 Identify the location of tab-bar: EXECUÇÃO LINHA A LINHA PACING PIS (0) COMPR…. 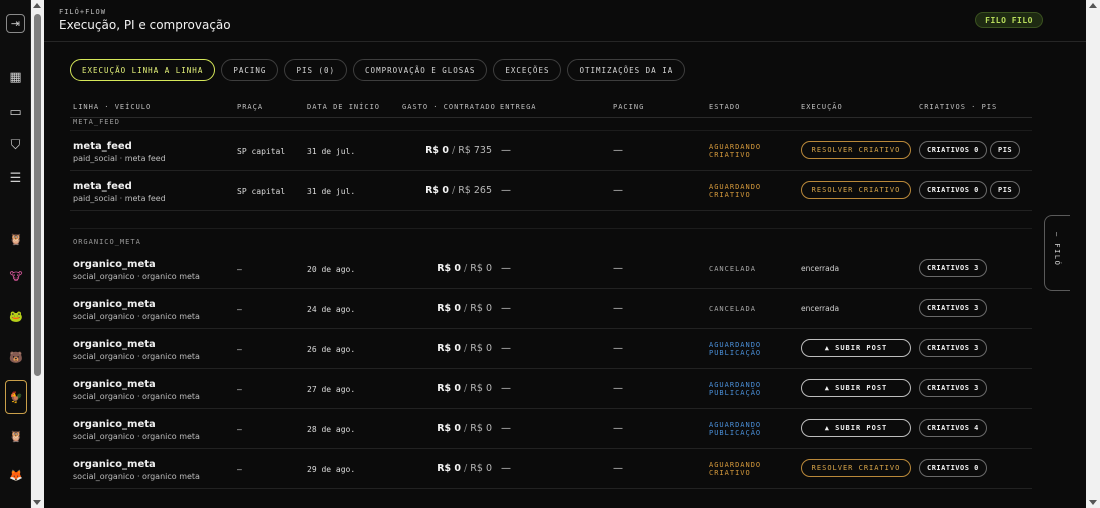
(378, 70).